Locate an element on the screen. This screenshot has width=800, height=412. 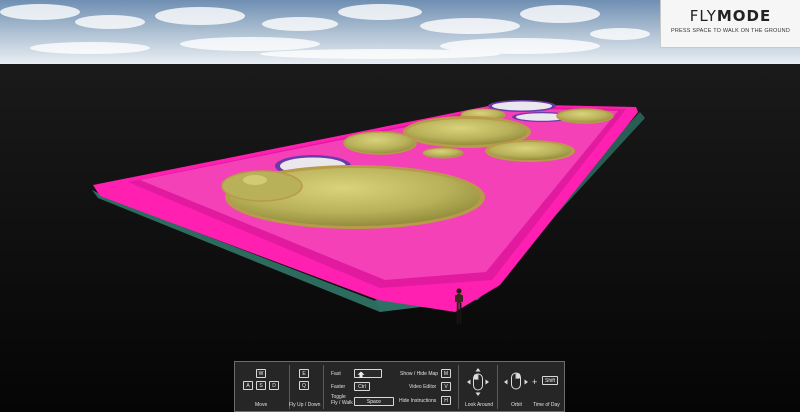
label-video-editor: Video Editor is located at coordinates (423, 387).